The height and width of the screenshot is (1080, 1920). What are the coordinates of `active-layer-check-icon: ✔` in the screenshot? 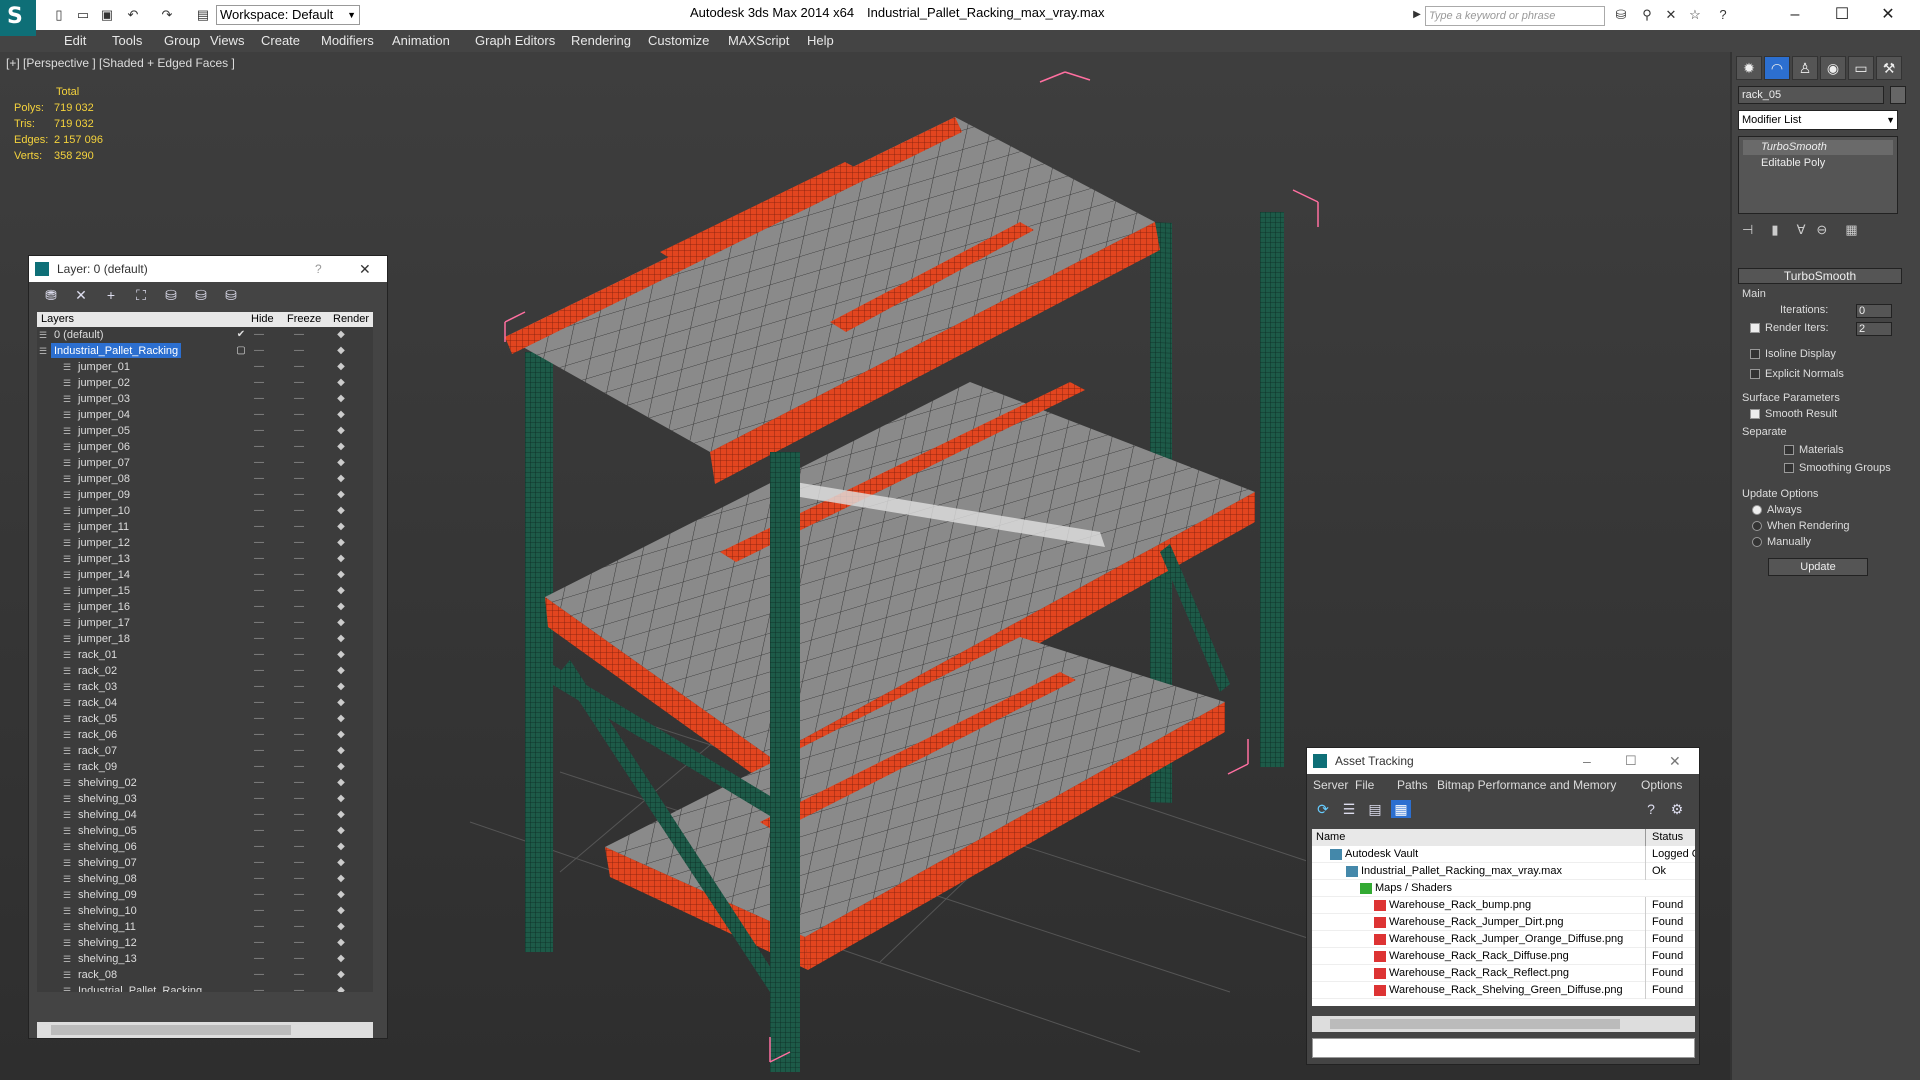 It's located at (241, 335).